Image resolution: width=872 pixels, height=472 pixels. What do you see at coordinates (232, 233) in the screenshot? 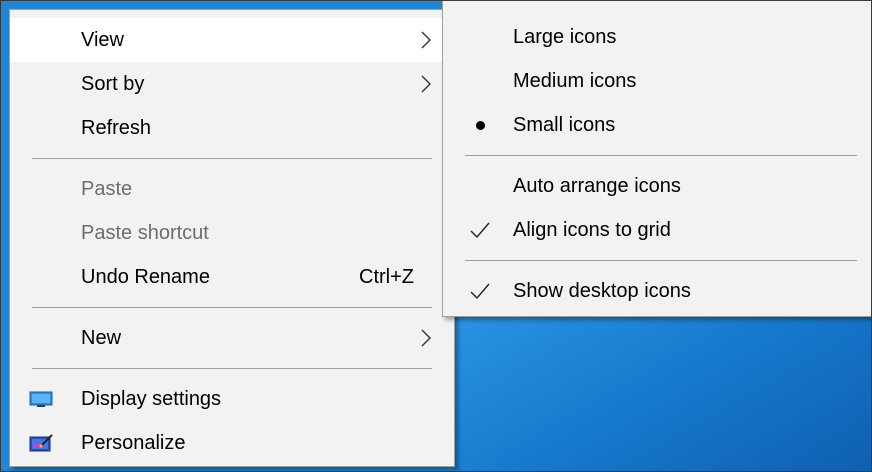
I see `menu-item-paste-shortcut: Paste shortcut` at bounding box center [232, 233].